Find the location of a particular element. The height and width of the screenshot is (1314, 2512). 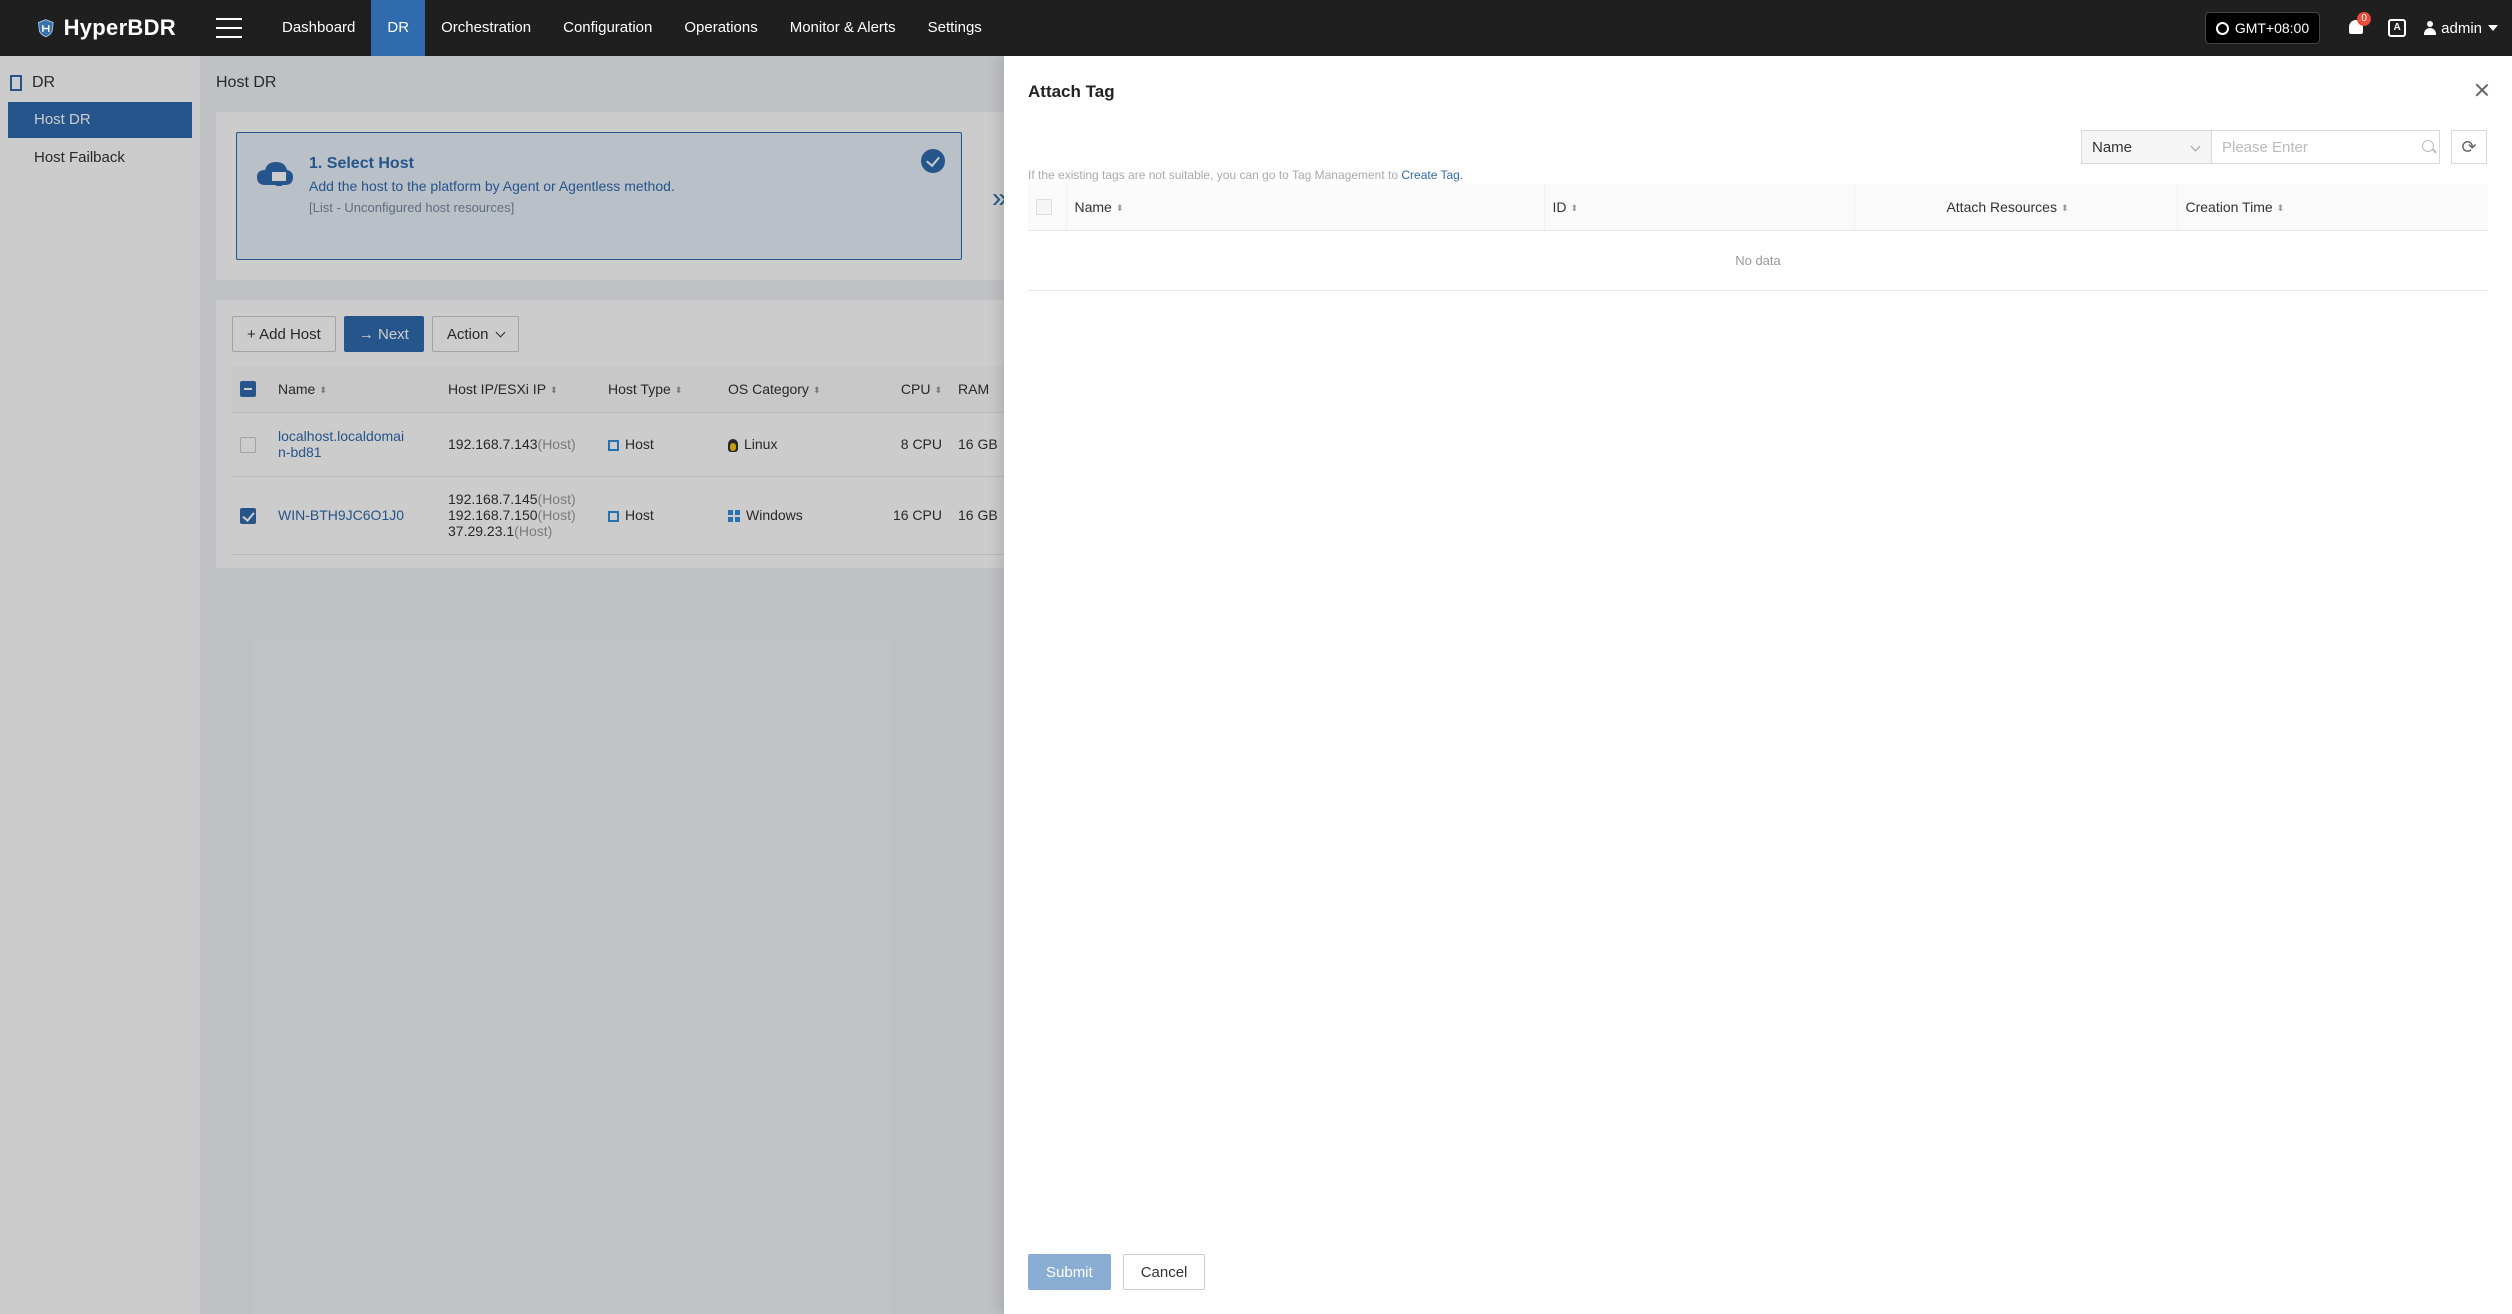

nav-settings: Settings is located at coordinates (955, 28).